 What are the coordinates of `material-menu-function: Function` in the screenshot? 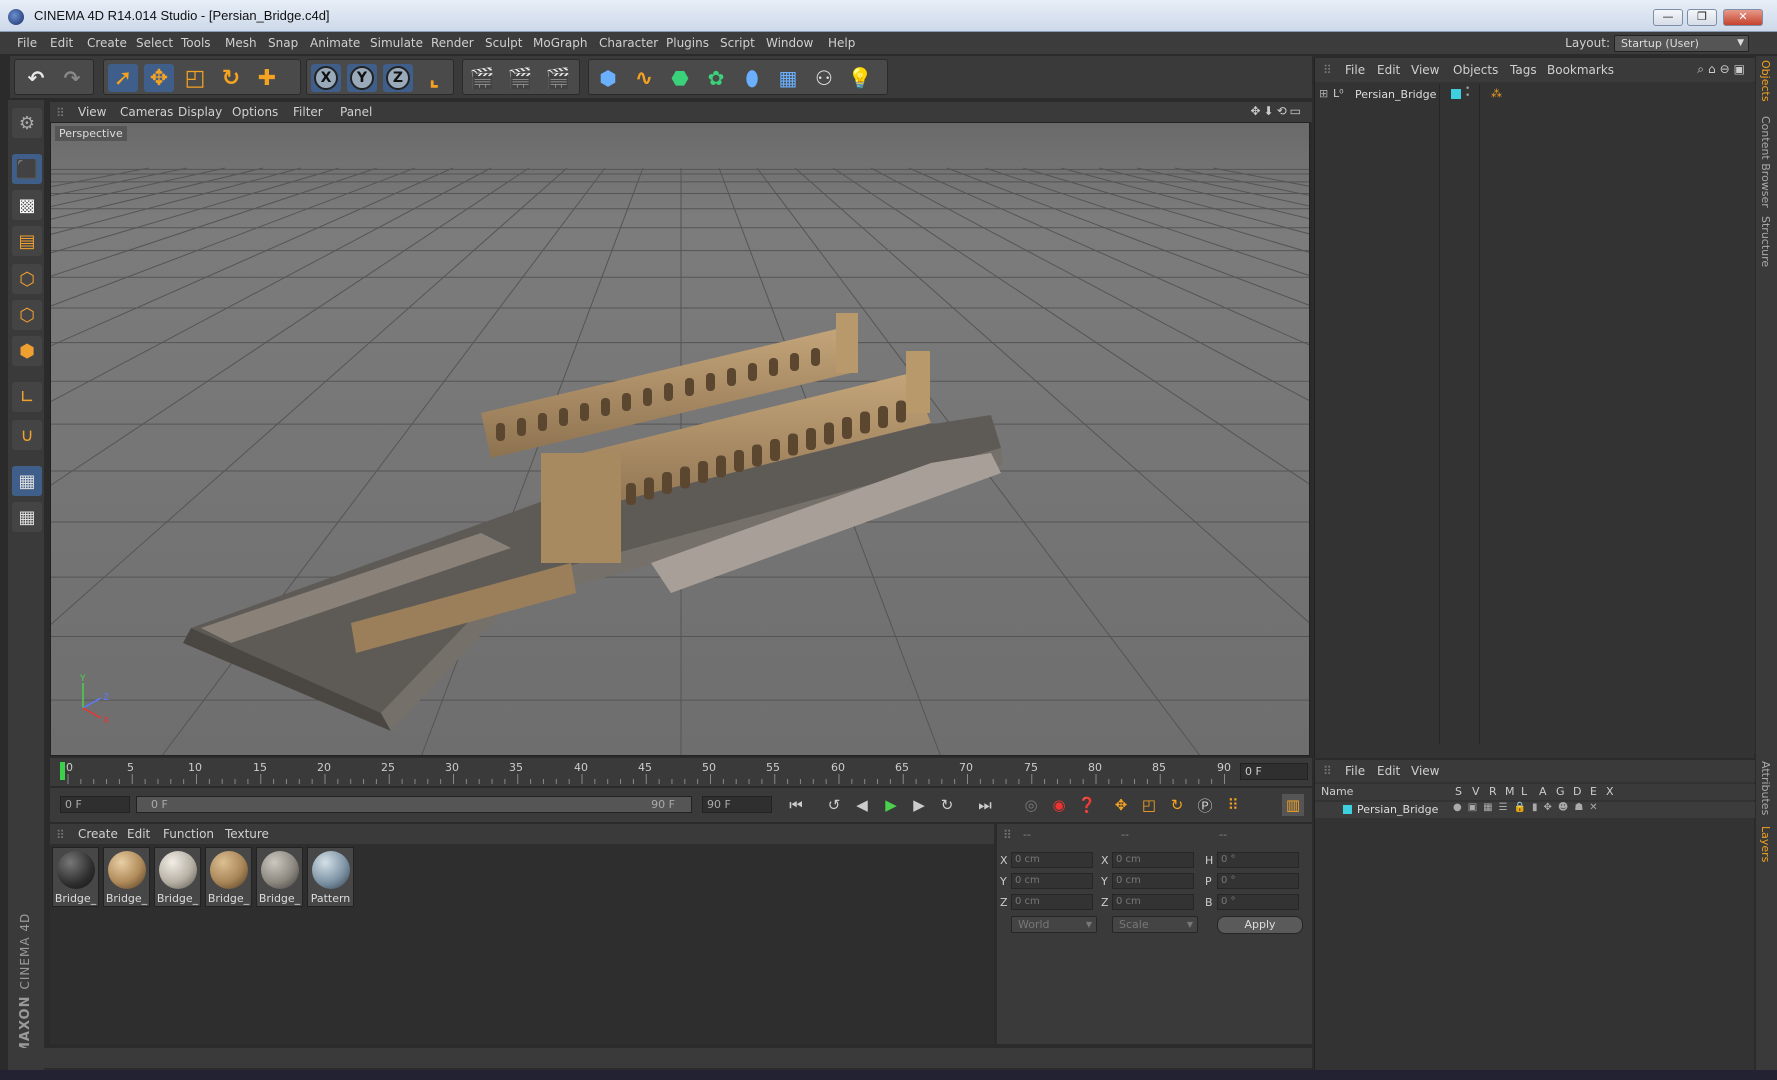 It's located at (188, 834).